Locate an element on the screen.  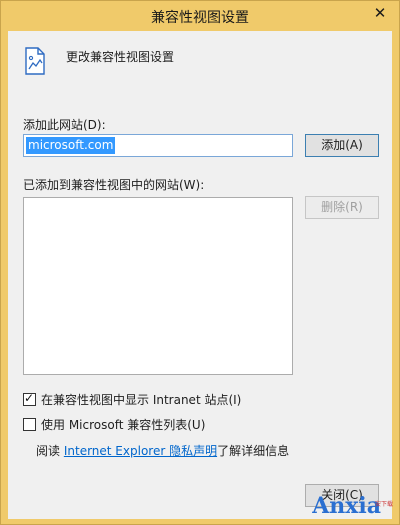
title-bar: 兼容性视图设置 ✕ is located at coordinates (200, 16).